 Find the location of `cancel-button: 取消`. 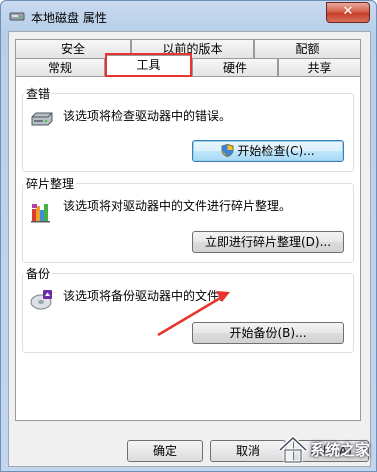

cancel-button: 取消 is located at coordinates (248, 451).